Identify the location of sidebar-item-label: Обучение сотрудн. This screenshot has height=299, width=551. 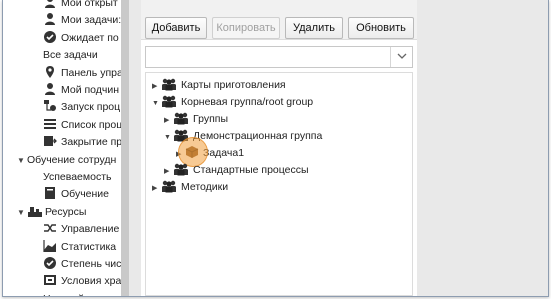
(72, 159).